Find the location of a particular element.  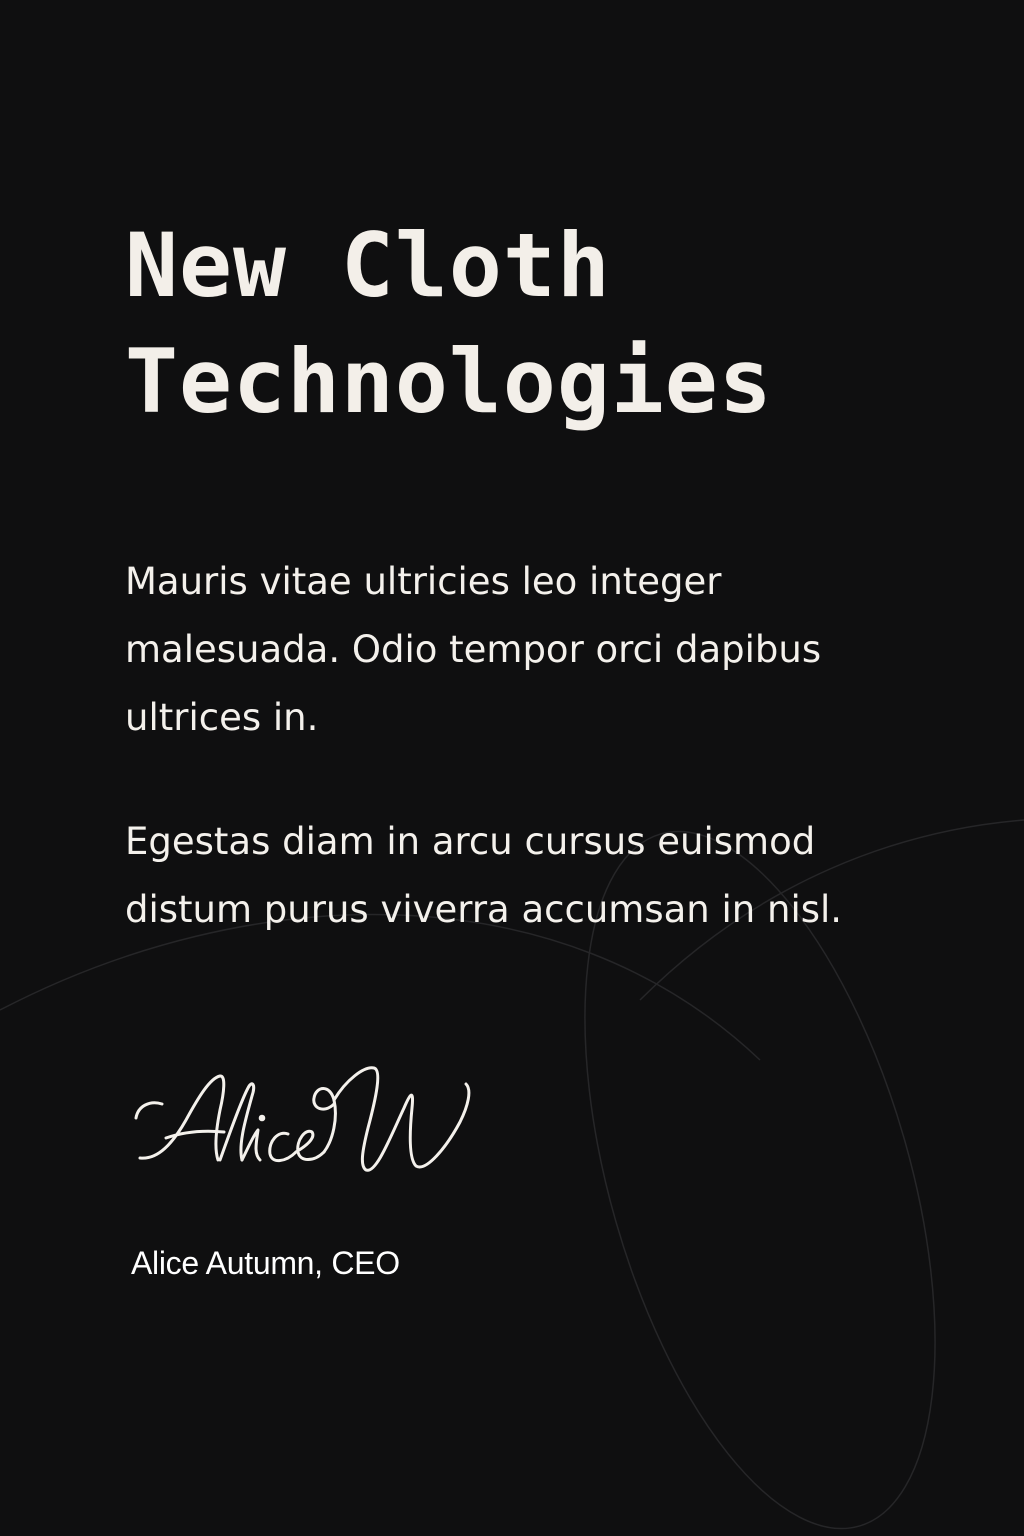

signatory-name: Alice Autumn, CEO is located at coordinates (265, 1263).